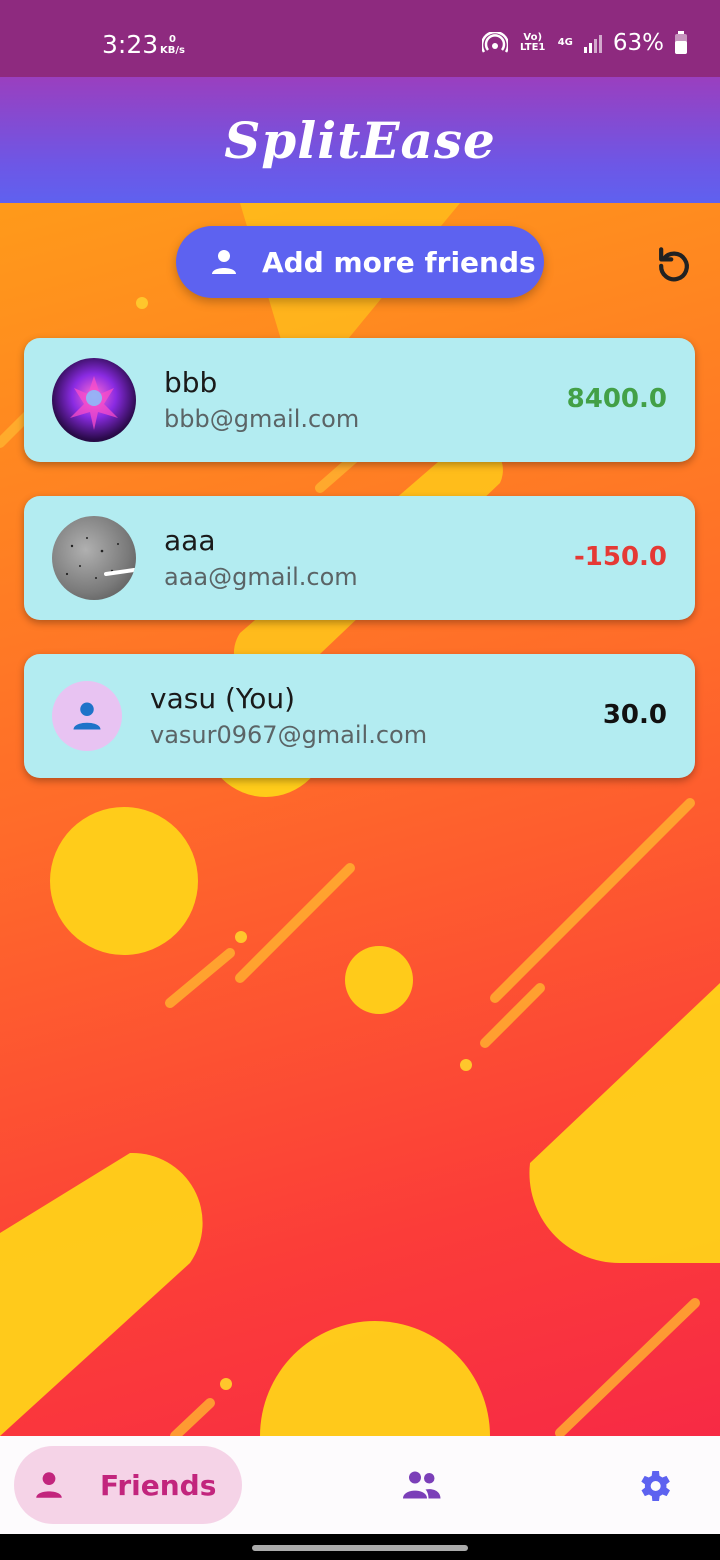 The width and height of the screenshot is (720, 1560). Describe the element at coordinates (360, 38) in the screenshot. I see `status-bar: 3:23 0 KB/s Vo) LTE1 4G 63%` at that location.